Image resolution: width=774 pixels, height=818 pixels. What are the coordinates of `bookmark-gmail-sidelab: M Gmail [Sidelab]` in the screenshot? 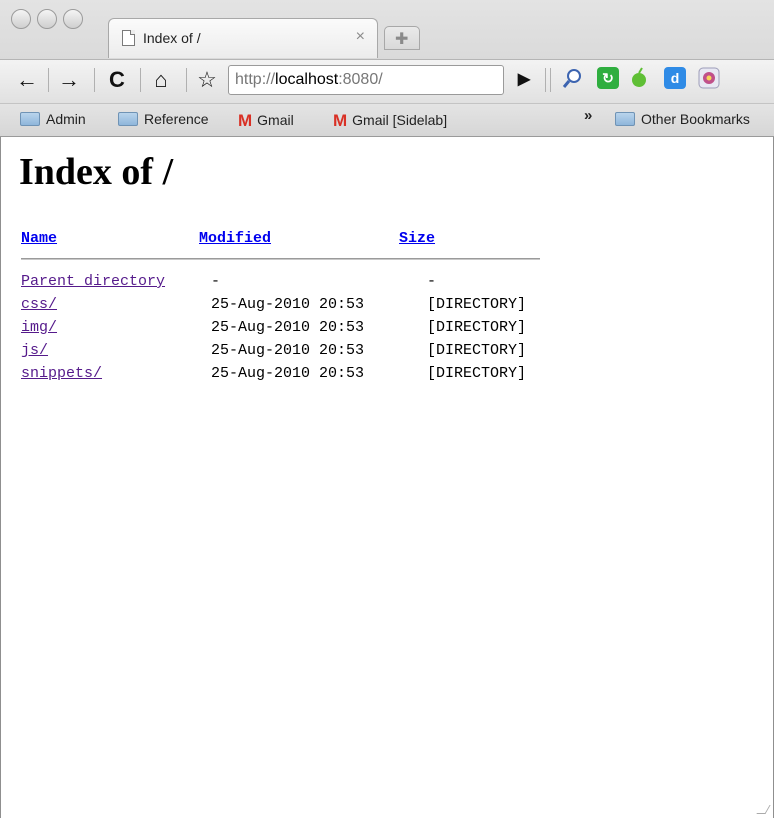 It's located at (390, 121).